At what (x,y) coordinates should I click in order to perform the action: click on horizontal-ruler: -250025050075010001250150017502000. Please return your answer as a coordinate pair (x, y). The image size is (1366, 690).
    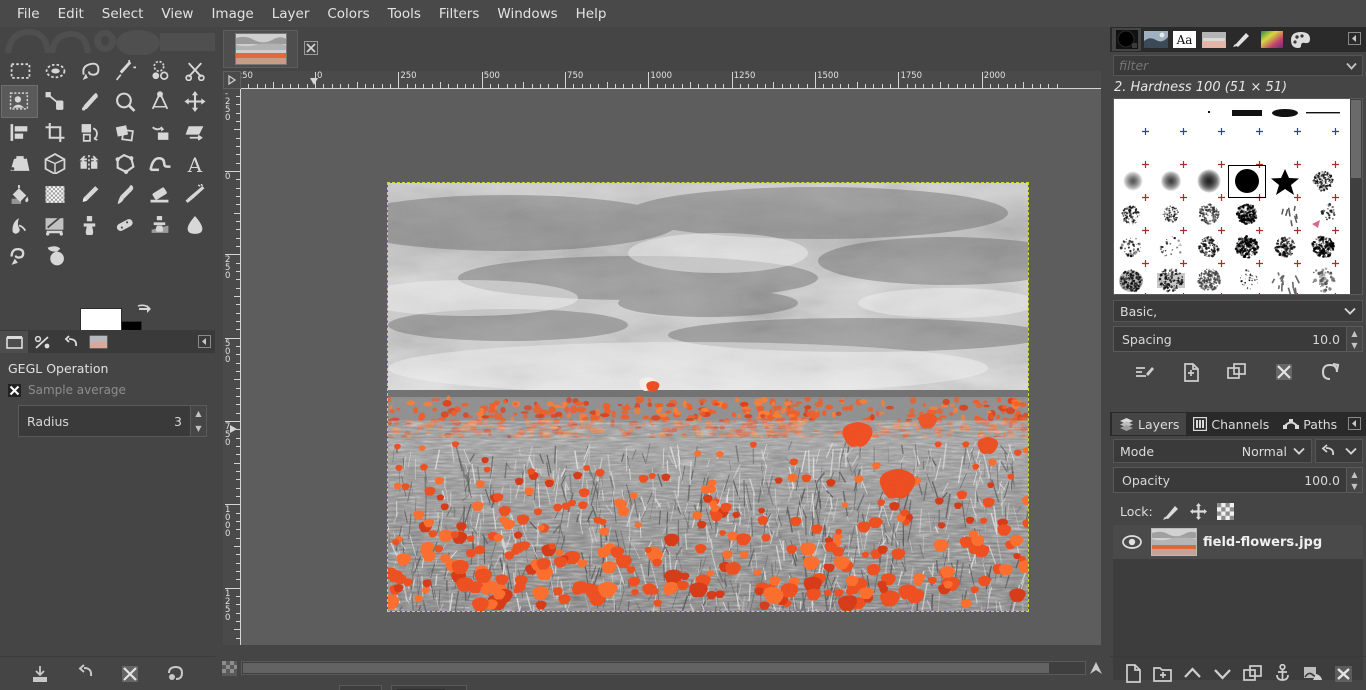
    Looking at the image, I should click on (671, 80).